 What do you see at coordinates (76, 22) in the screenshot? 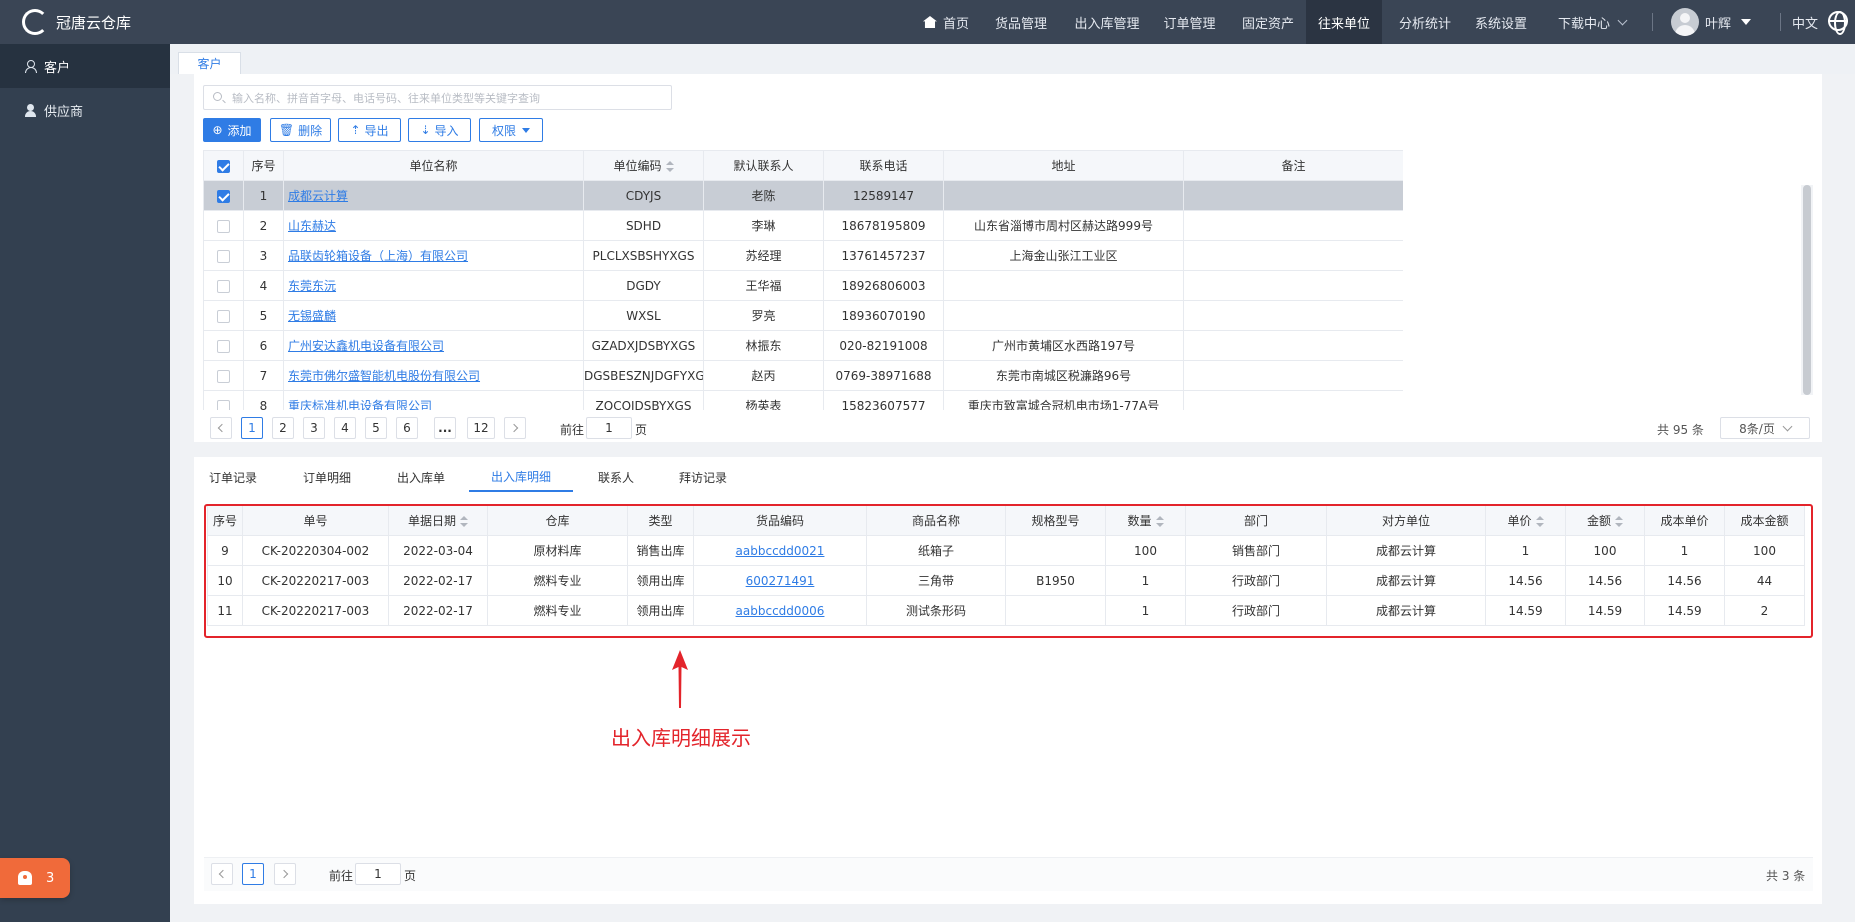
I see `app-logo: 冠唐云仓库` at bounding box center [76, 22].